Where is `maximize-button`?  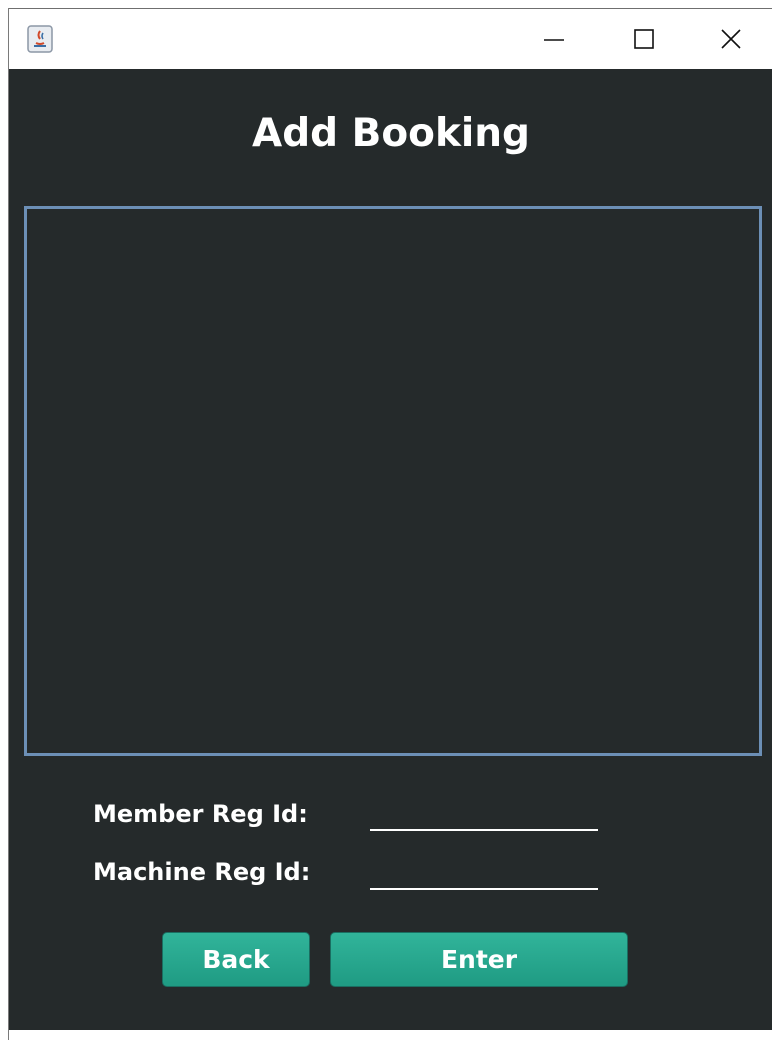 maximize-button is located at coordinates (644, 39).